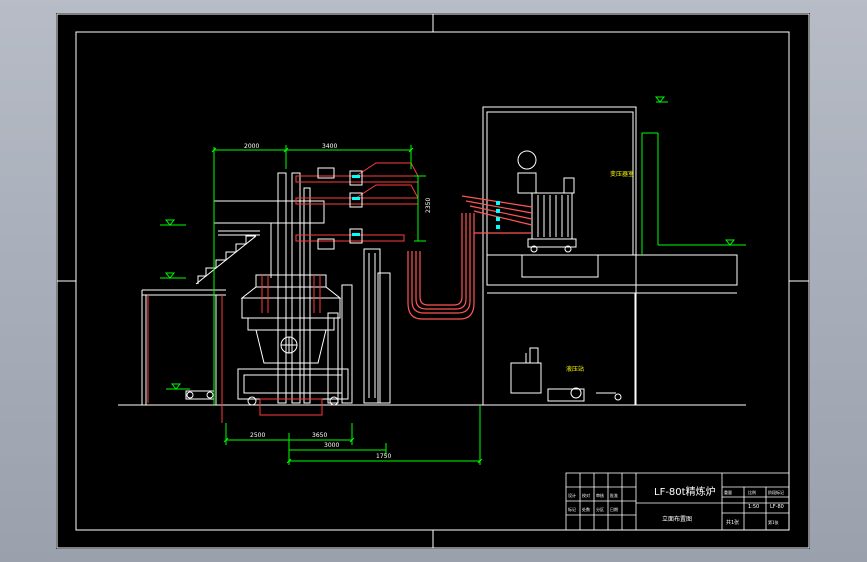 The image size is (867, 562). I want to click on dim-bottom-b: 3650, so click(319, 435).